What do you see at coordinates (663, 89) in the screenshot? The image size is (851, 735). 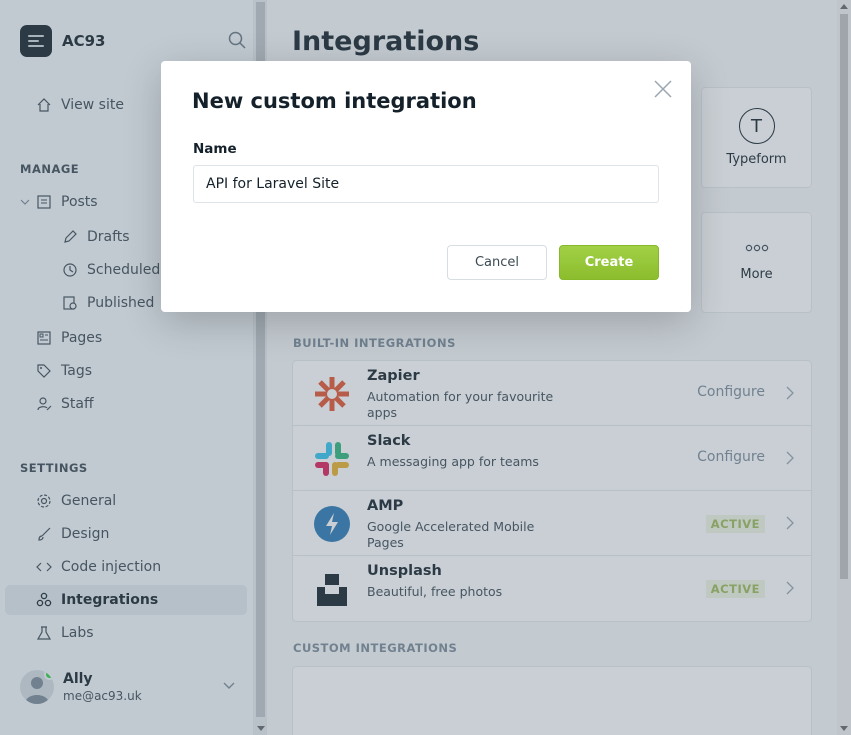 I see `close-icon` at bounding box center [663, 89].